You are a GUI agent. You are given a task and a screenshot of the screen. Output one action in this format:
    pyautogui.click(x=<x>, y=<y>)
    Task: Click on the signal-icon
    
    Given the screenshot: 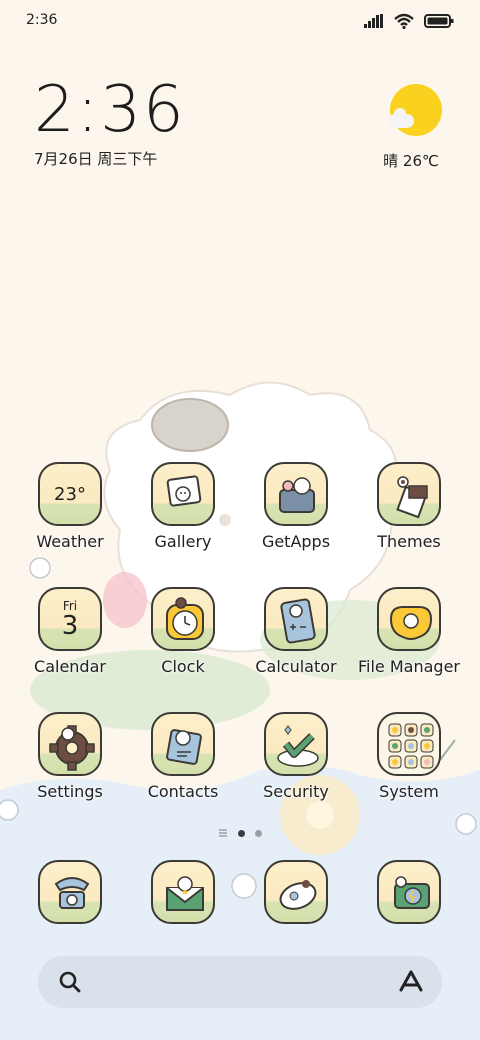 What is the action you would take?
    pyautogui.click(x=373, y=21)
    